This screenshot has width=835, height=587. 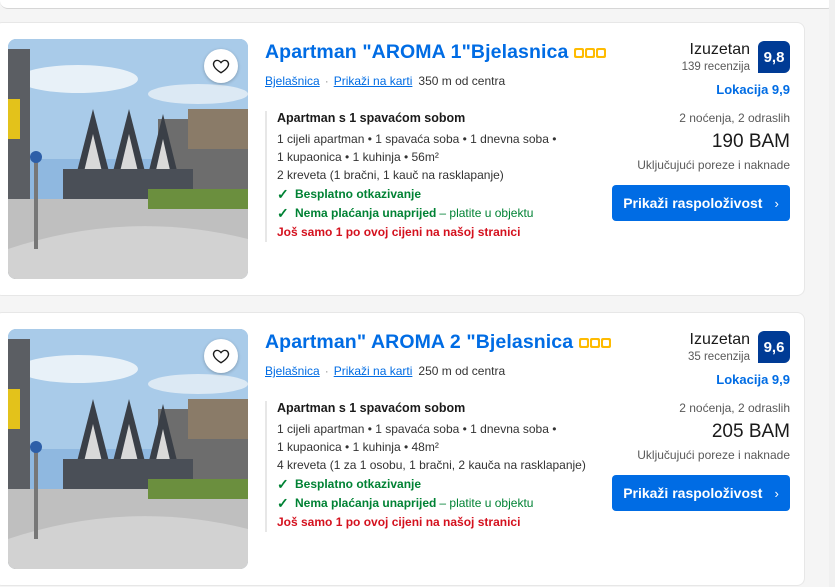 What do you see at coordinates (417, 4) in the screenshot?
I see `previous-card-edge` at bounding box center [417, 4].